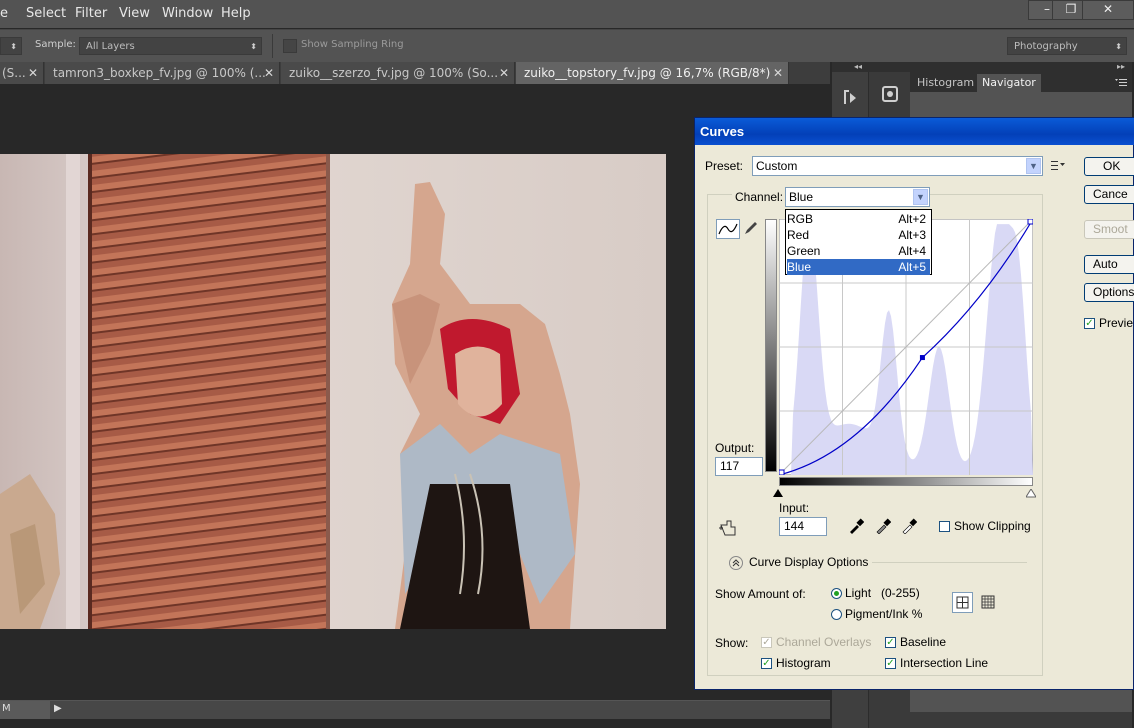 The image size is (1134, 728). Describe the element at coordinates (1058, 166) in the screenshot. I see `preset-options-icon` at that location.